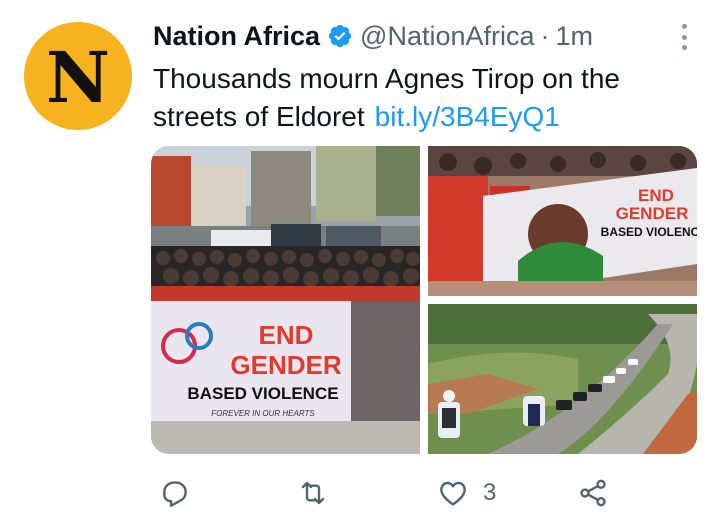  I want to click on photo-motorcade-road, so click(562, 379).